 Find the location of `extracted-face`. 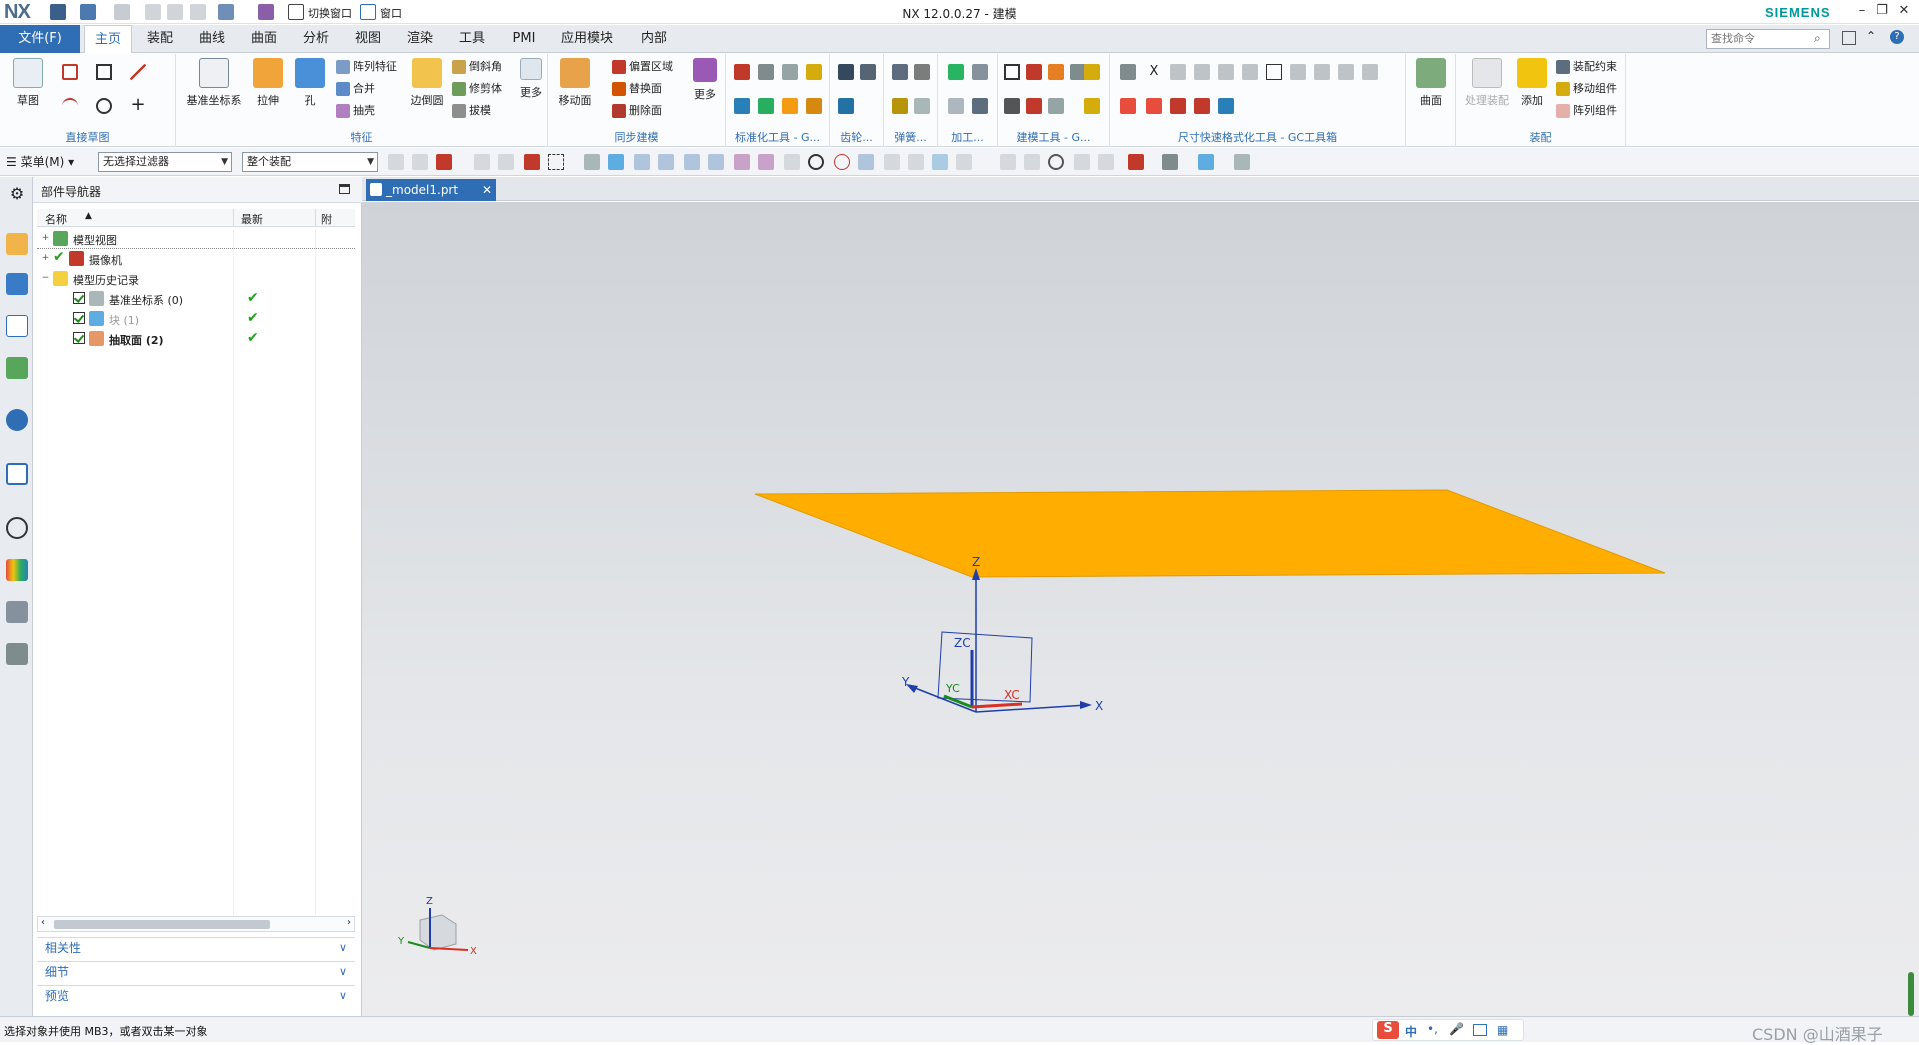

extracted-face is located at coordinates (1210, 533).